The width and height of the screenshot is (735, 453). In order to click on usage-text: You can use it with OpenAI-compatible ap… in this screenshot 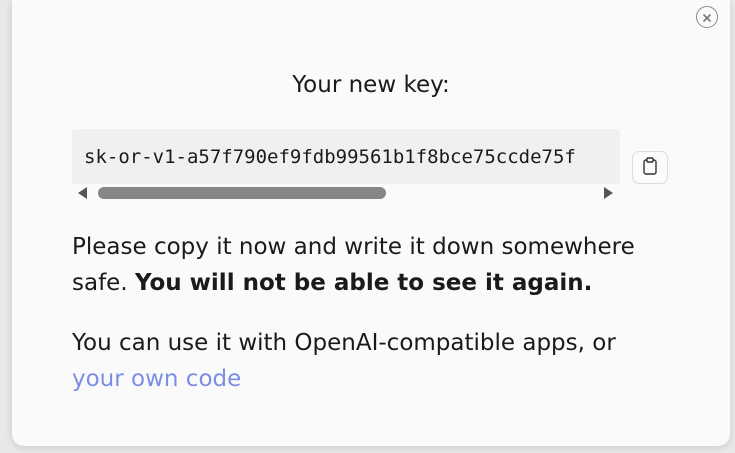, I will do `click(344, 343)`.